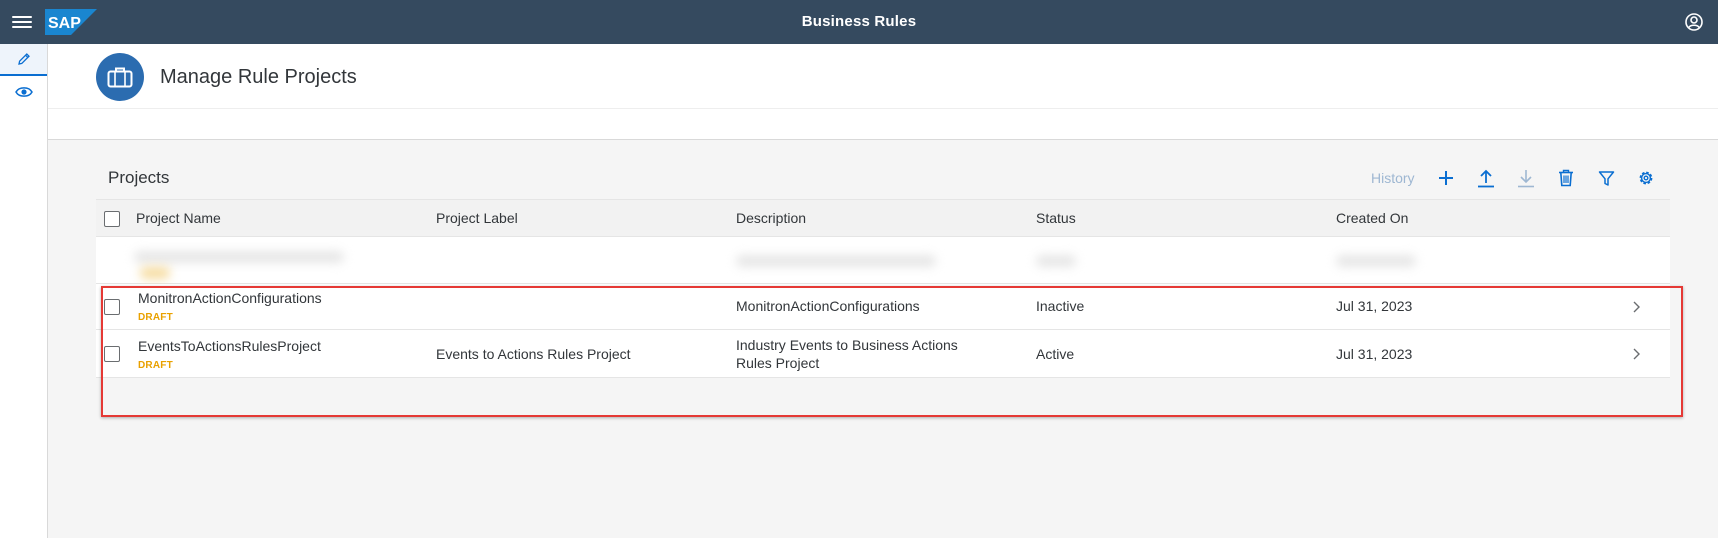 This screenshot has width=1718, height=538. I want to click on pencil-icon, so click(23, 59).